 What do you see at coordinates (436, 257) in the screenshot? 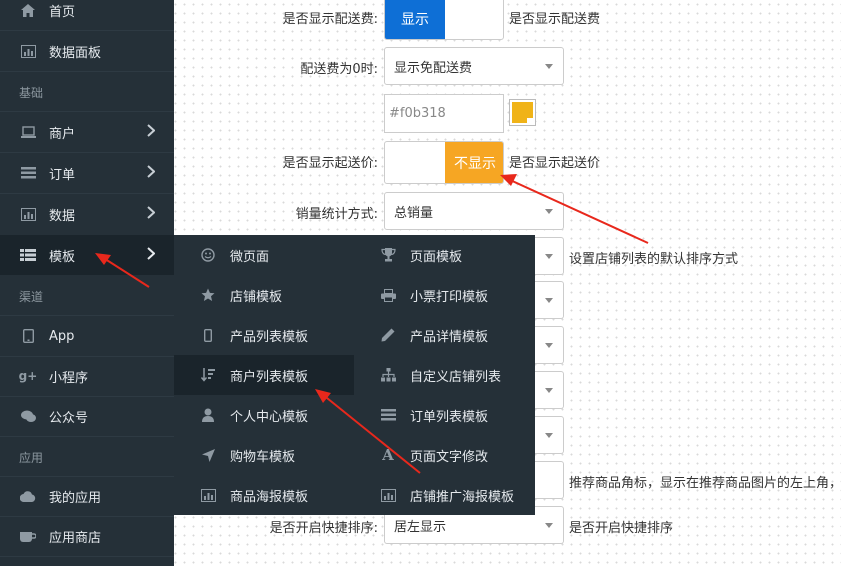
I see `submenu-item-label: 页面模板` at bounding box center [436, 257].